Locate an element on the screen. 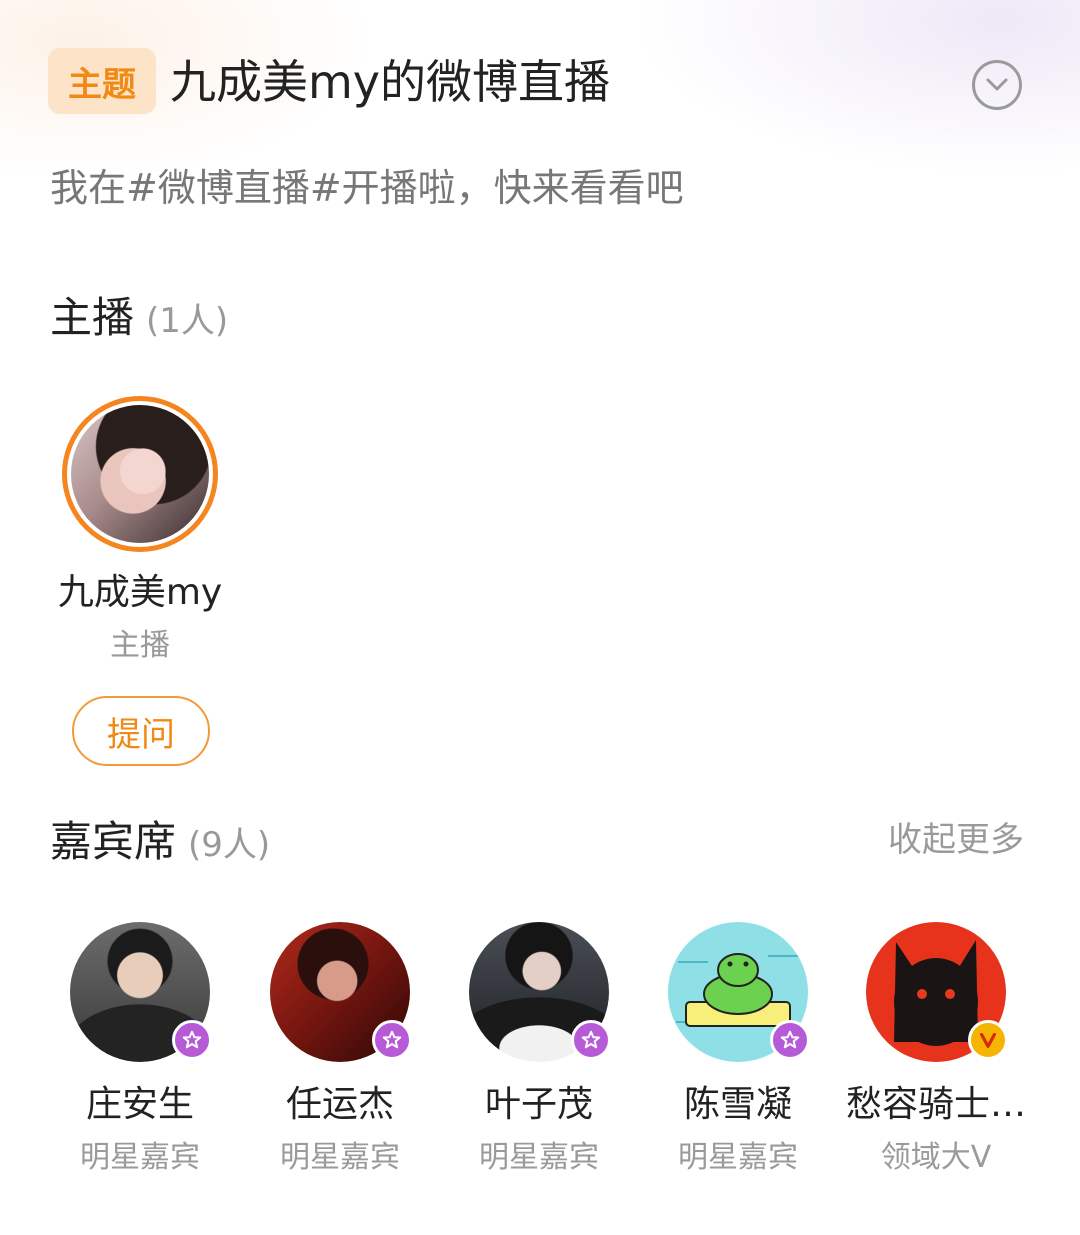 The width and height of the screenshot is (1080, 1235). live-description: 我在#微博直播#开播啦，快来看看吧 is located at coordinates (367, 188).